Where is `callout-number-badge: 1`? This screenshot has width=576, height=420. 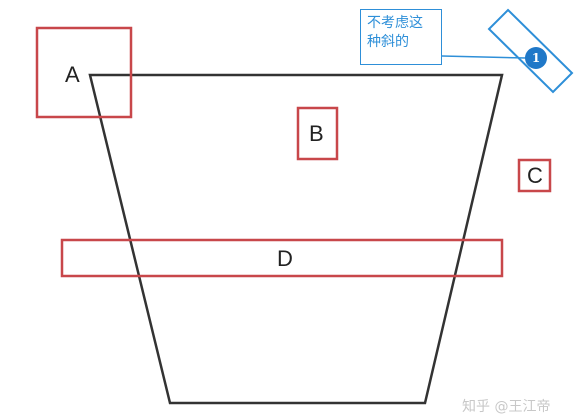 callout-number-badge: 1 is located at coordinates (536, 58).